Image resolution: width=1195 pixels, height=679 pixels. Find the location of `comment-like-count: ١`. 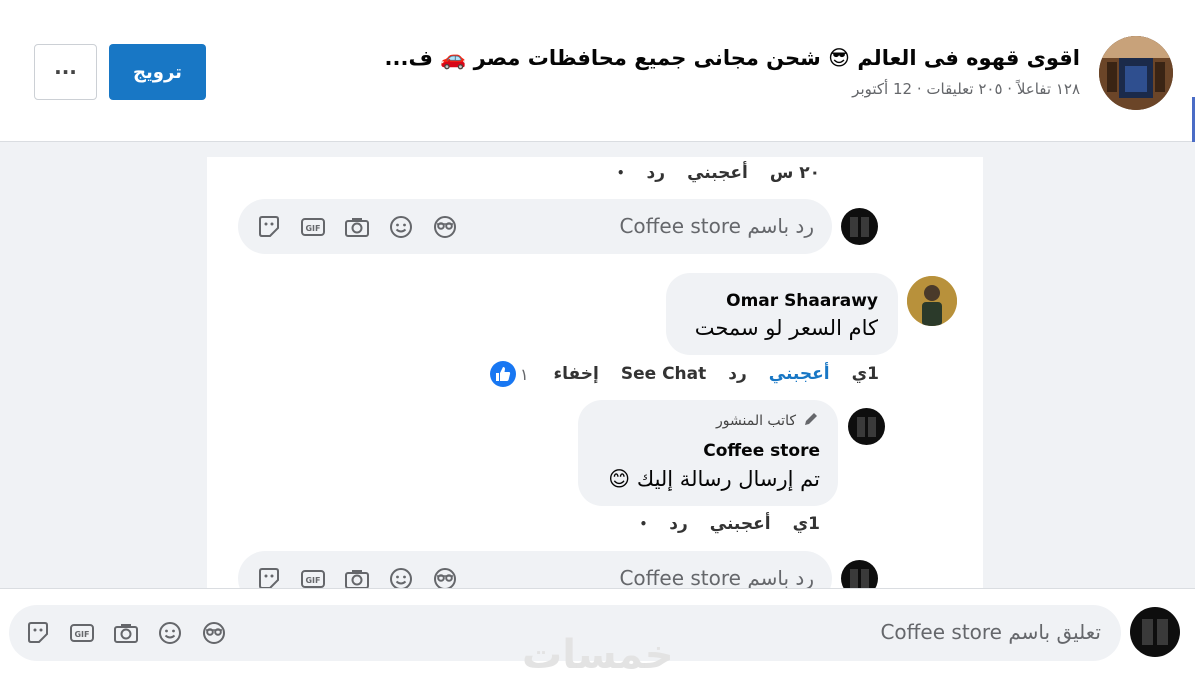

comment-like-count: ١ is located at coordinates (509, 374).